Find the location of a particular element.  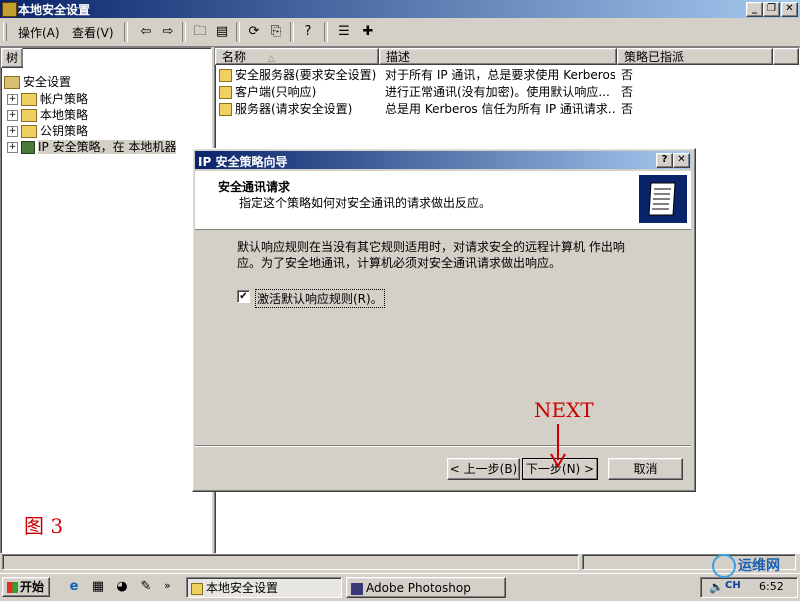

back-icon: ⇦ is located at coordinates (146, 32).